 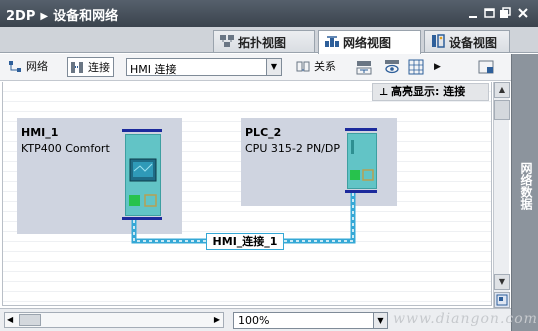 I want to click on network-view-icon, so click(x=332, y=41).